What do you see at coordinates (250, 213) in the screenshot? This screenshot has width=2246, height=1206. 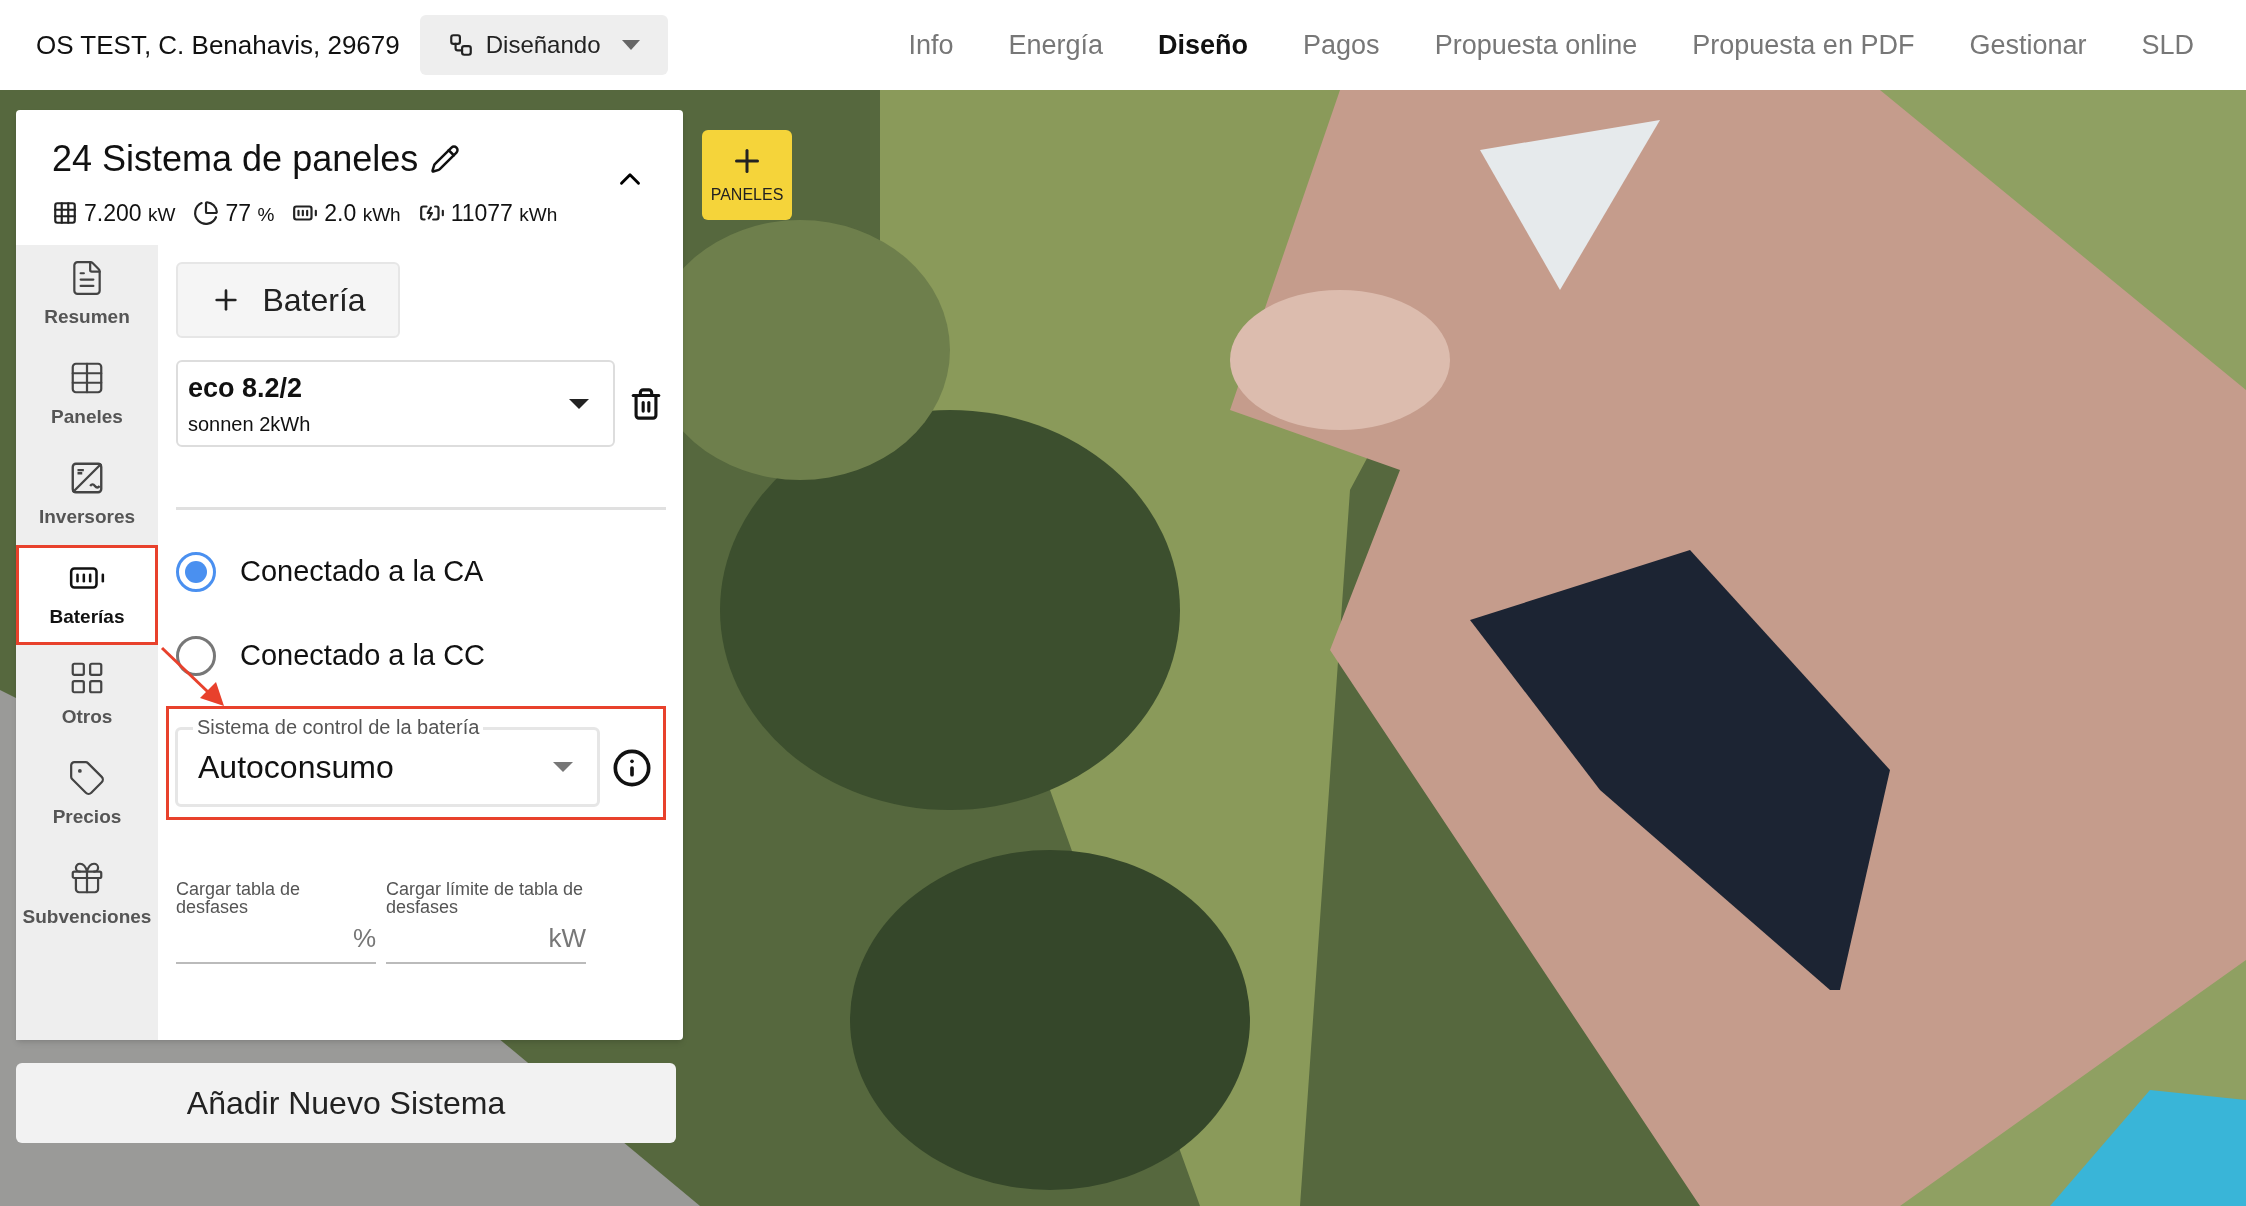 I see `stat-value: 77 %` at bounding box center [250, 213].